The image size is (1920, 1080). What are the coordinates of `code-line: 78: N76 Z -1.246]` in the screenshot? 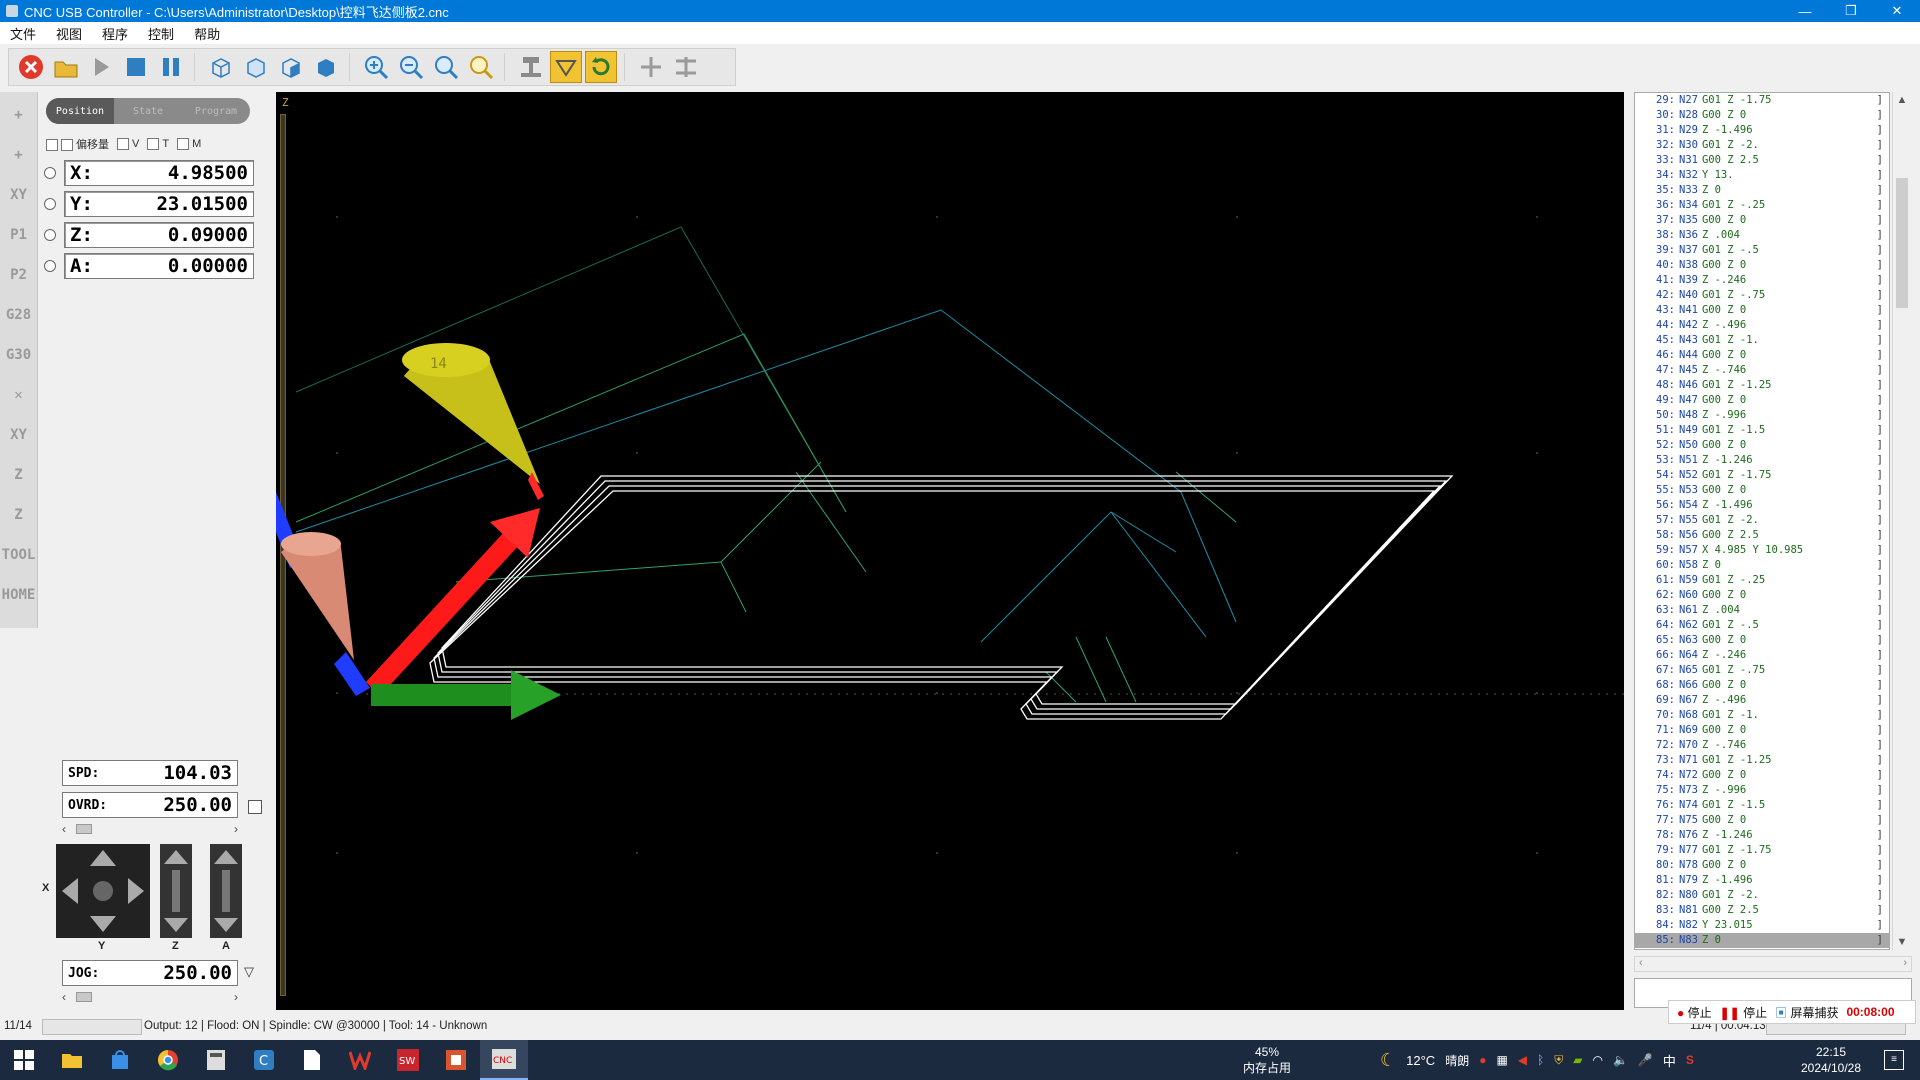 It's located at (1762, 835).